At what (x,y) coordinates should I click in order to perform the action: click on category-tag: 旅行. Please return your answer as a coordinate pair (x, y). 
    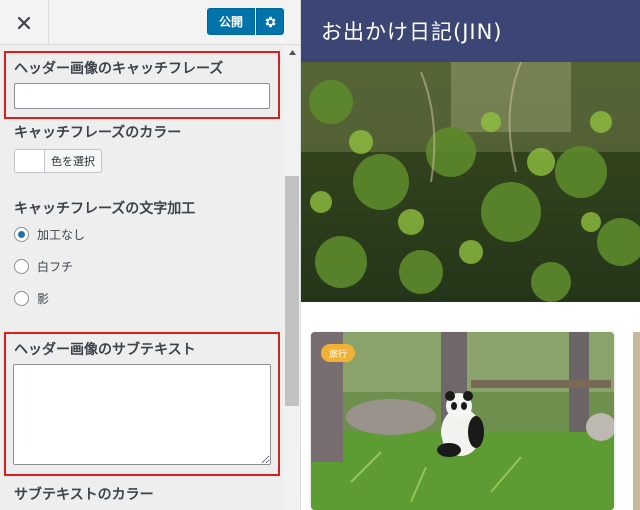
    Looking at the image, I should click on (338, 353).